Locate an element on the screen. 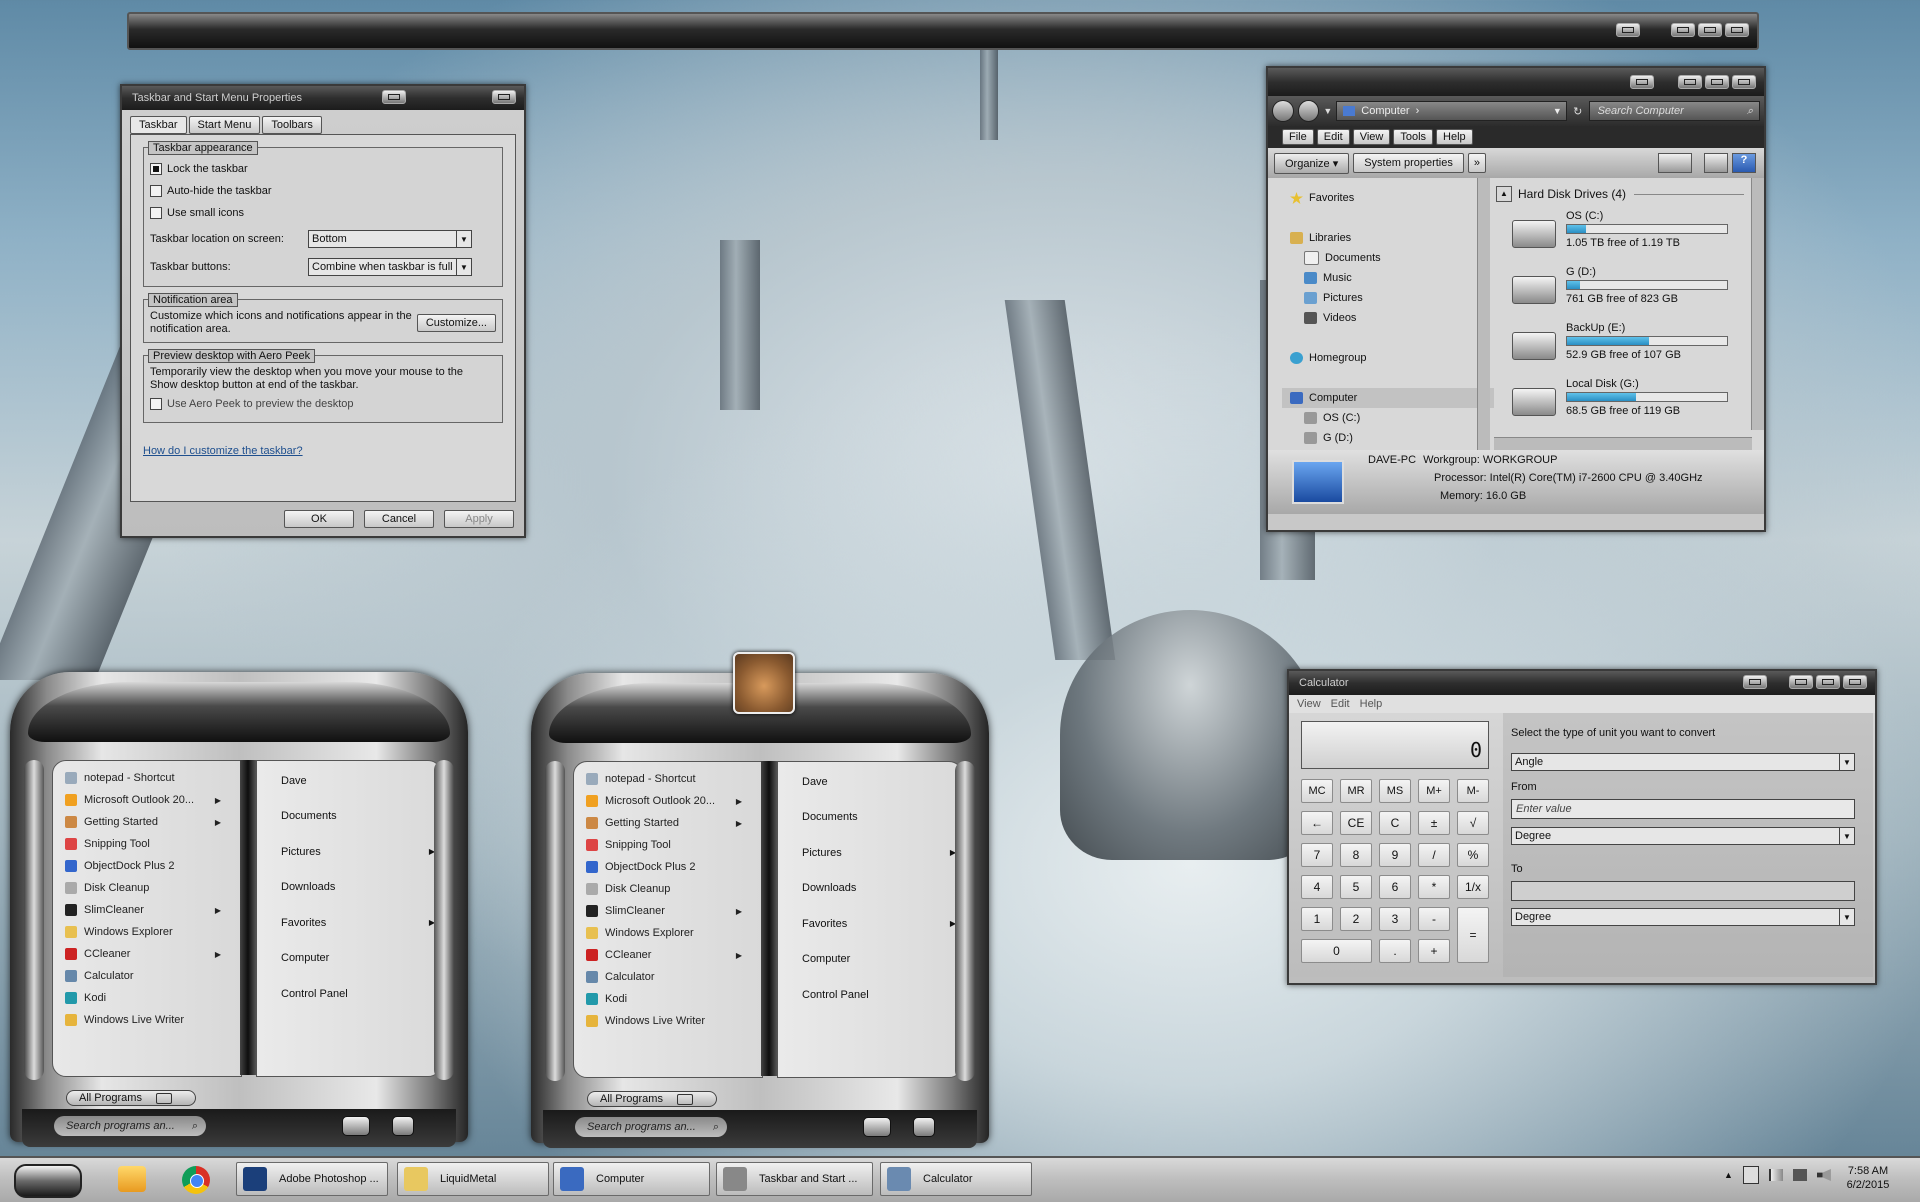  program-item: notepad - Shortcut is located at coordinates (668, 779).